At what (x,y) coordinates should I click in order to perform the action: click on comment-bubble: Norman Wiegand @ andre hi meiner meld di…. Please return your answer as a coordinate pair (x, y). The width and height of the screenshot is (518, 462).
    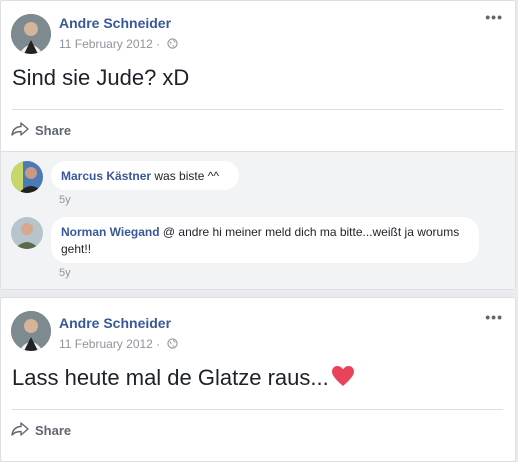
    Looking at the image, I should click on (265, 240).